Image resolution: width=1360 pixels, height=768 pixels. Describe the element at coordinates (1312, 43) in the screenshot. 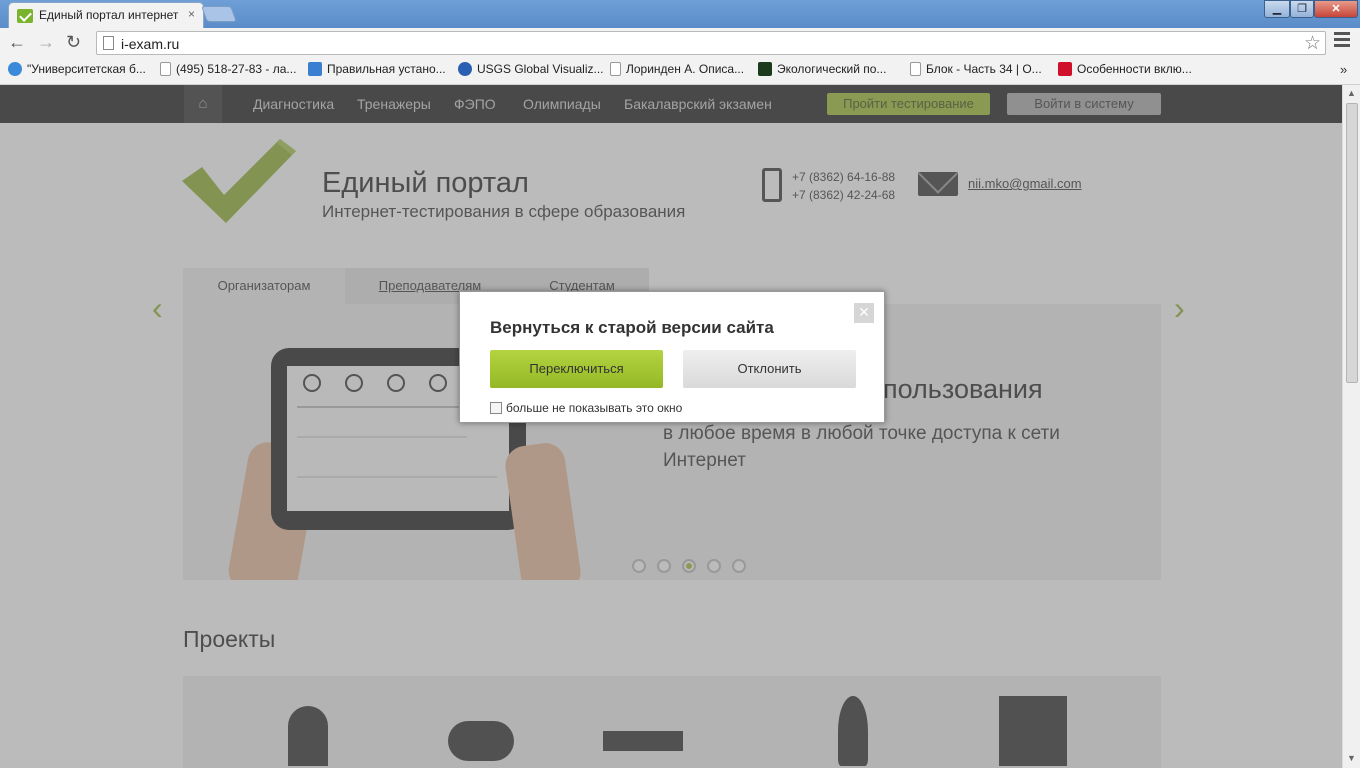

I see `bookmark-star-icon: ☆` at that location.